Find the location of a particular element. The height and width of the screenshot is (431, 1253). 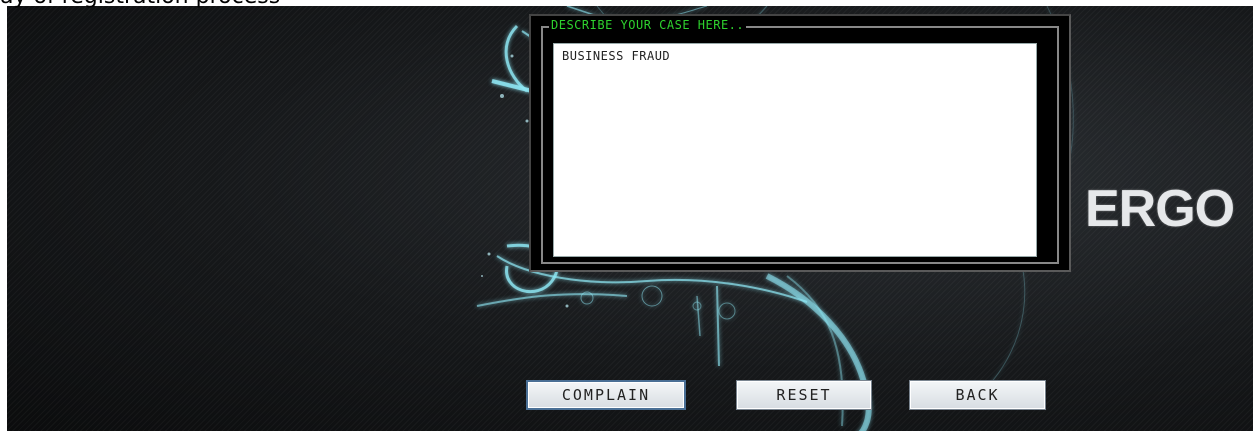

back-button: BACK is located at coordinates (977, 395).